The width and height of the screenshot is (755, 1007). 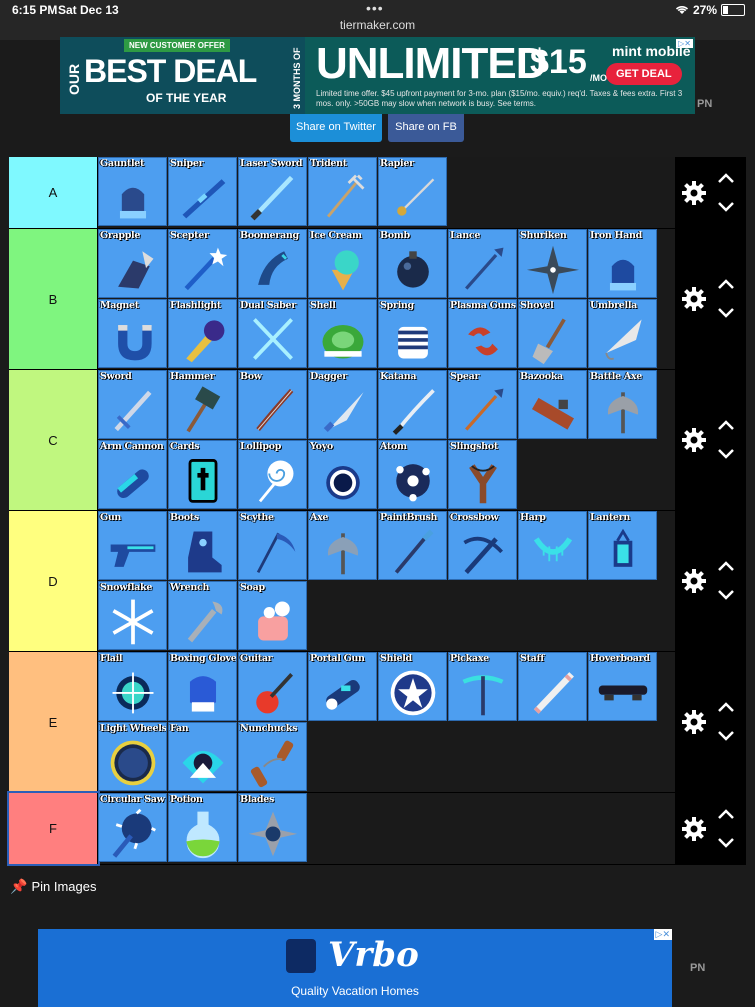 What do you see at coordinates (342, 263) in the screenshot?
I see `tier-item: Ice Cream` at bounding box center [342, 263].